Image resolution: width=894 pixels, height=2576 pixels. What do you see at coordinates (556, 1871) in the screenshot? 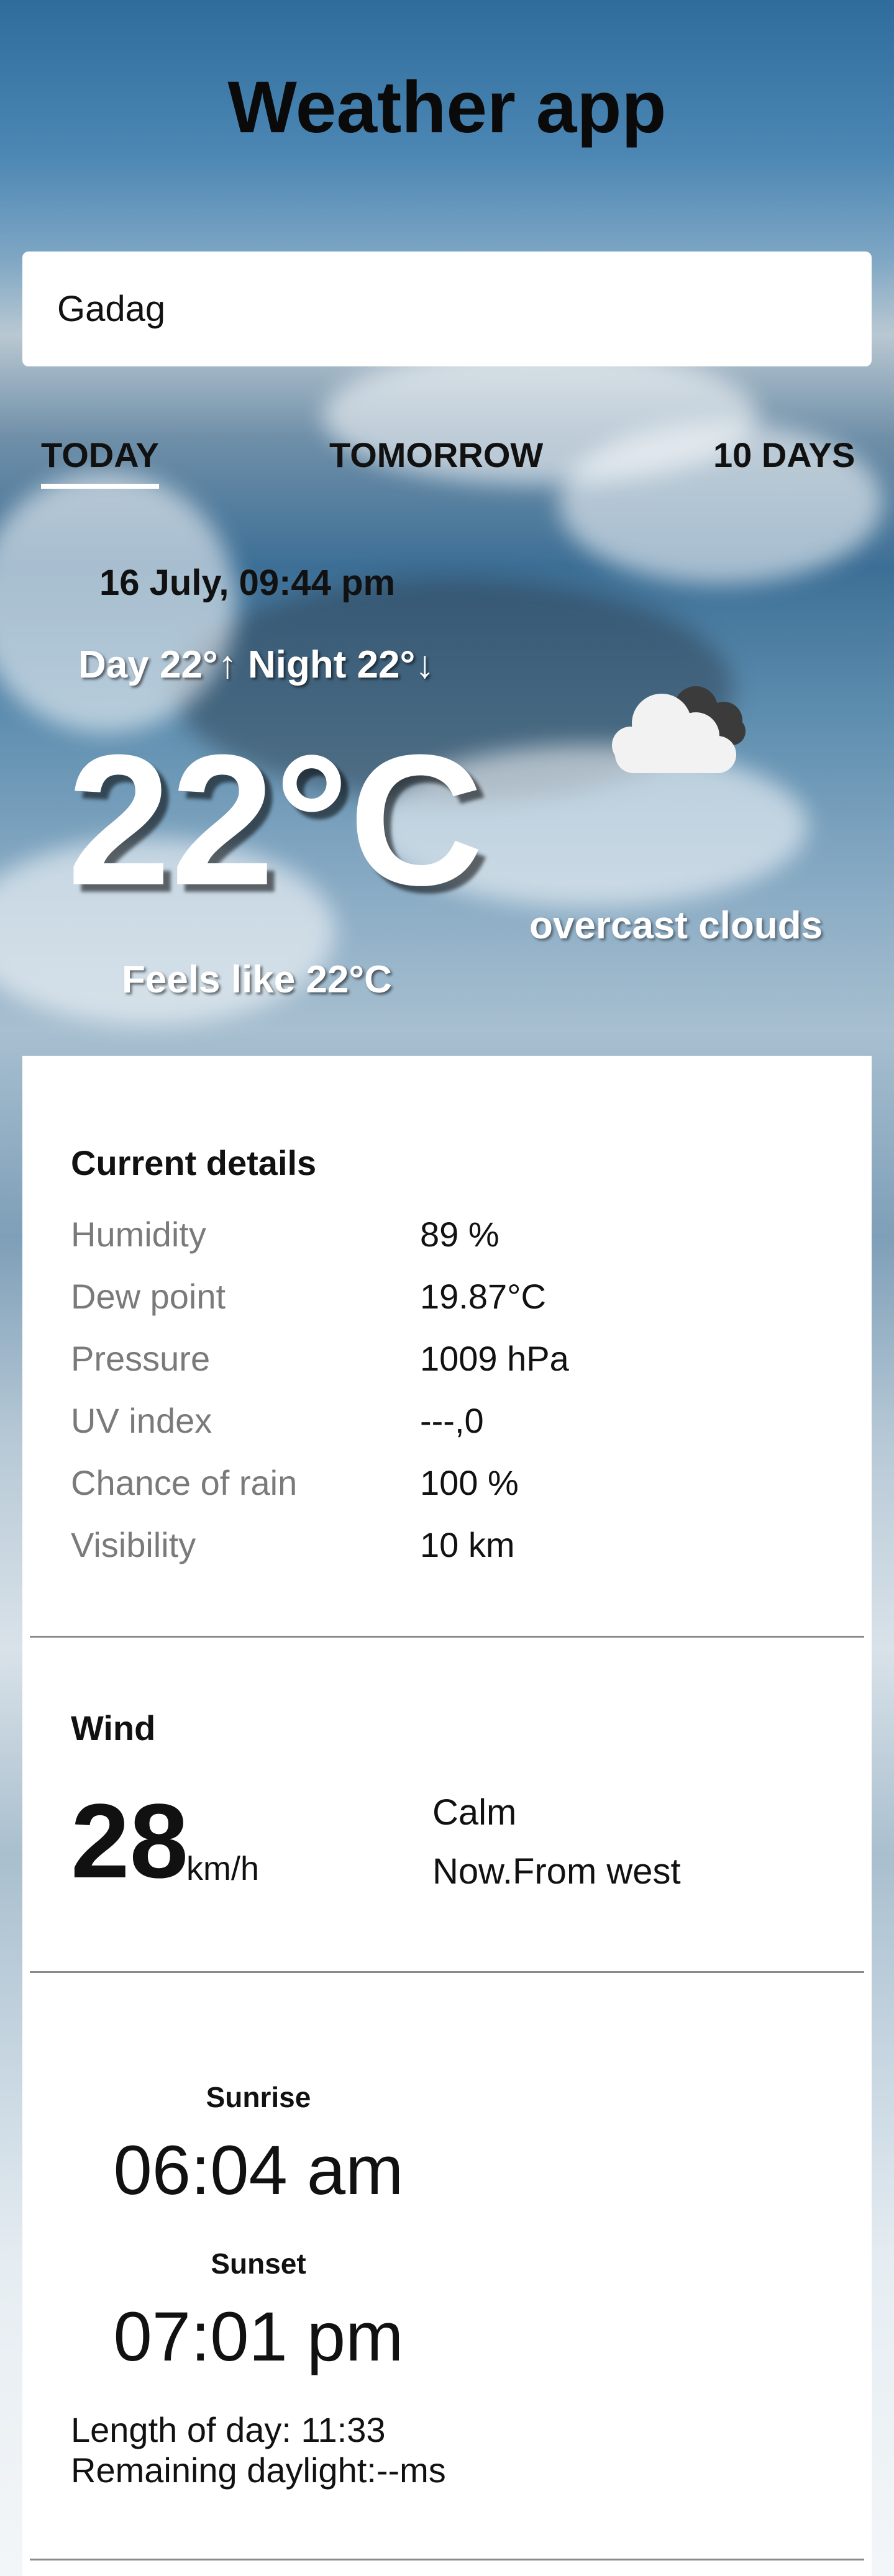
I see `wind-direction: Now.From west` at bounding box center [556, 1871].